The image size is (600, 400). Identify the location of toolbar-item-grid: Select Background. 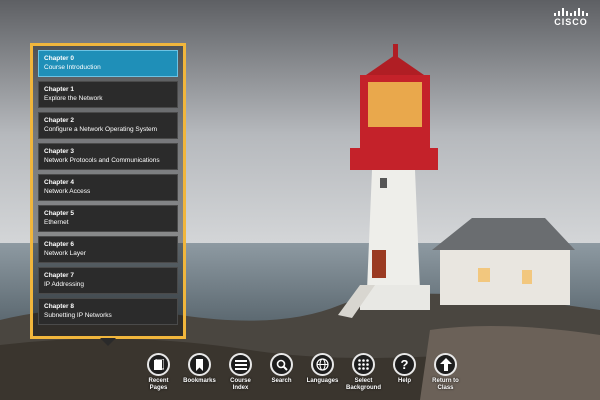
(363, 376).